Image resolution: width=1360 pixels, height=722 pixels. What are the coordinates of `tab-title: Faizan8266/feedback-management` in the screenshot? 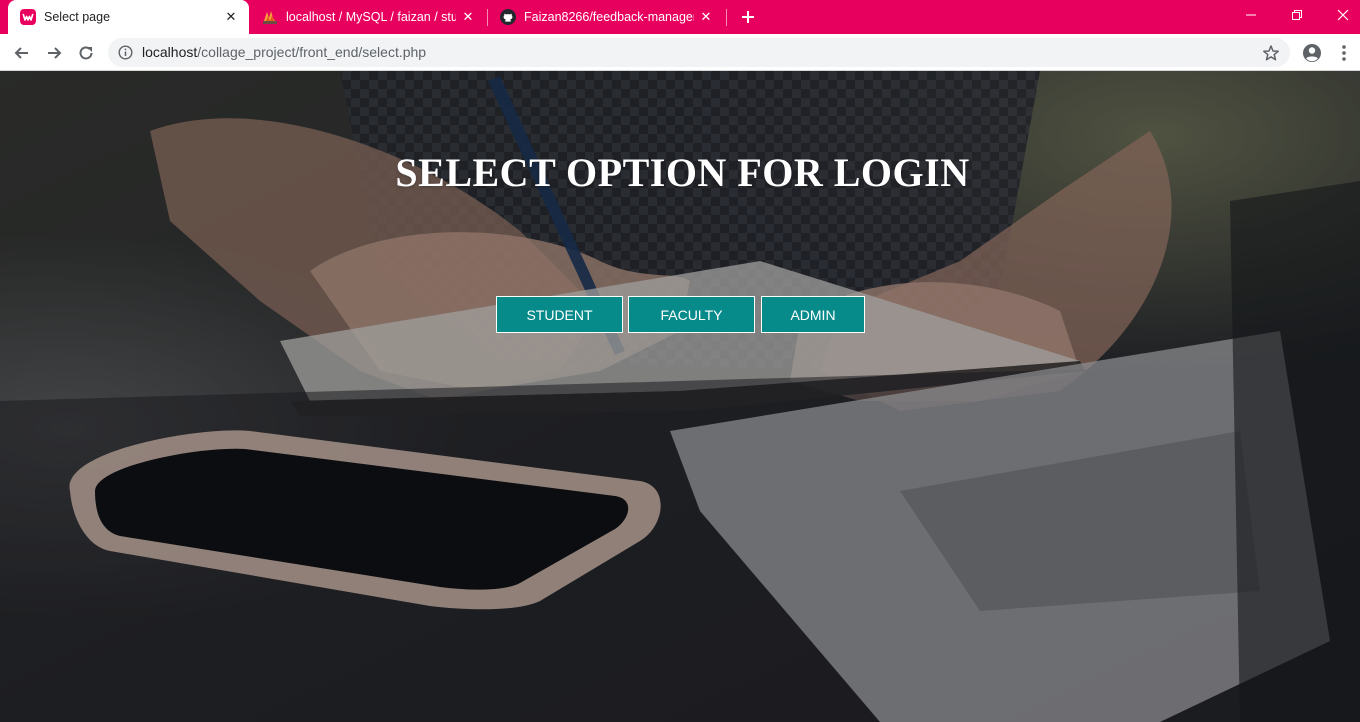 It's located at (609, 17).